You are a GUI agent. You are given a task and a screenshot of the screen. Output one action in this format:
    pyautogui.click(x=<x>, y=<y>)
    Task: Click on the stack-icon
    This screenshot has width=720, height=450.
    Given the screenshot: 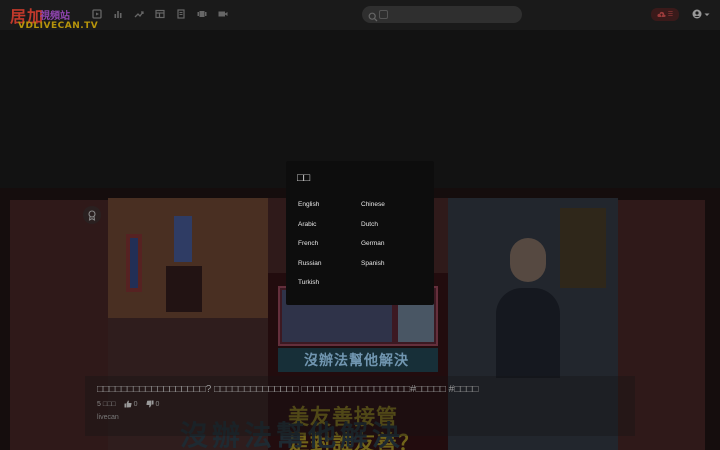 What is the action you would take?
    pyautogui.click(x=202, y=14)
    